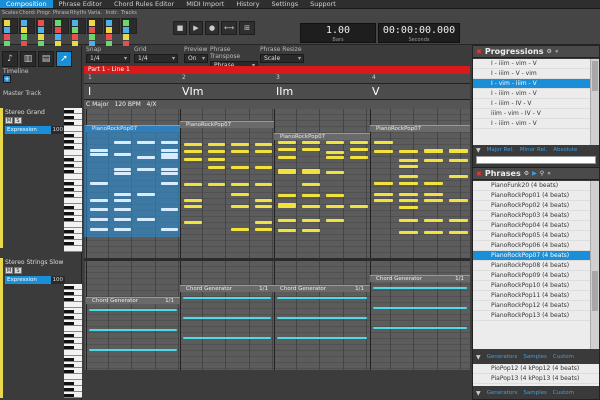 This screenshot has width=600, height=400. What do you see at coordinates (61, 32) in the screenshot?
I see `phrases-icon` at bounding box center [61, 32].